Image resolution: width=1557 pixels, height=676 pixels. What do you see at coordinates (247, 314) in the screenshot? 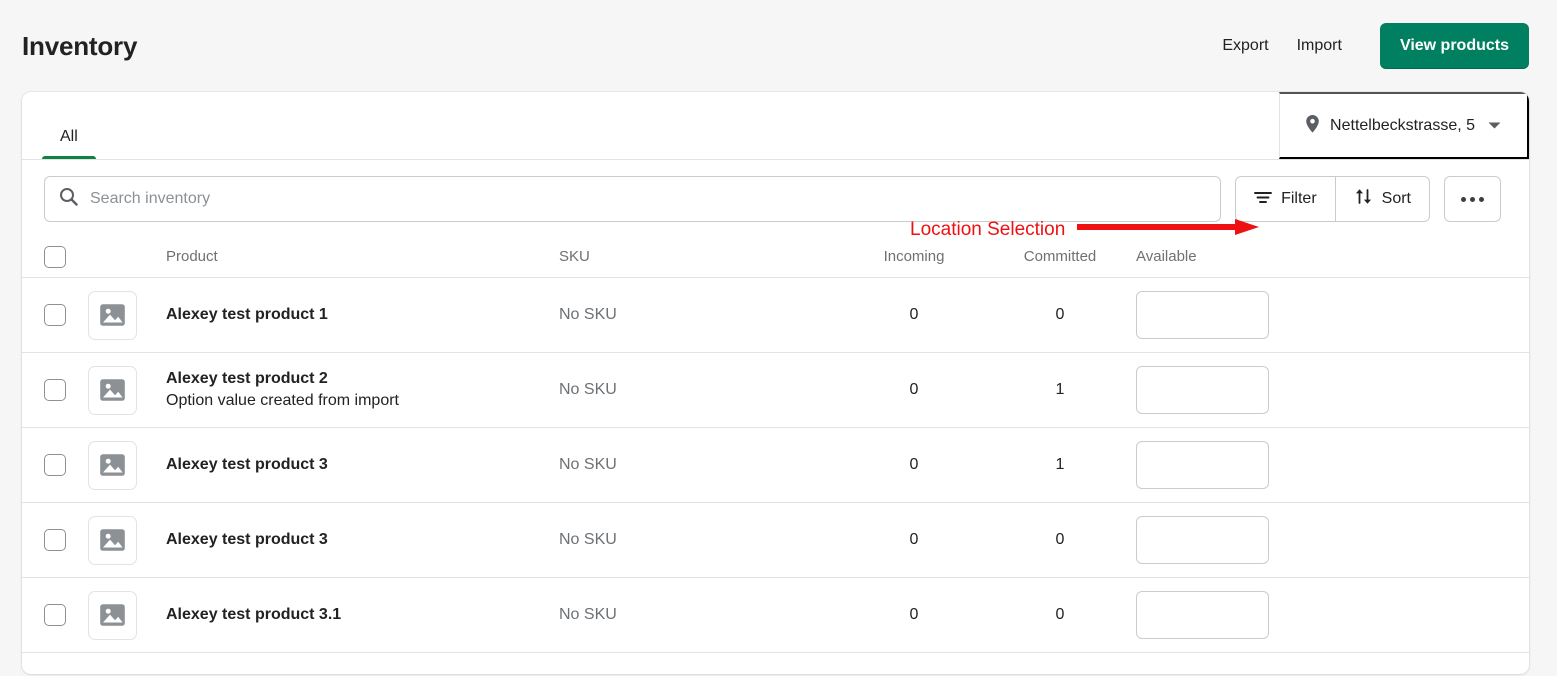
I see `product-name: Alexey test product 1` at bounding box center [247, 314].